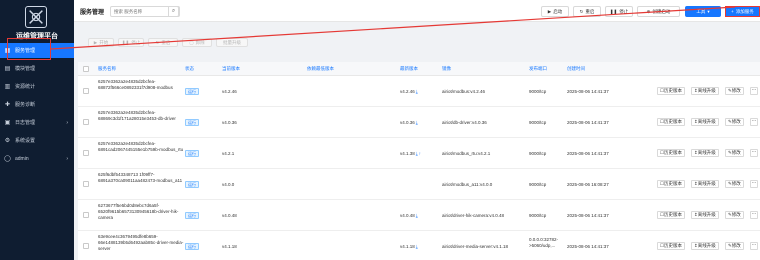 This screenshot has height=260, width=760. Describe the element at coordinates (197, 42) in the screenshot. I see `batch-uninstall-button: ▢ 卸除` at that location.